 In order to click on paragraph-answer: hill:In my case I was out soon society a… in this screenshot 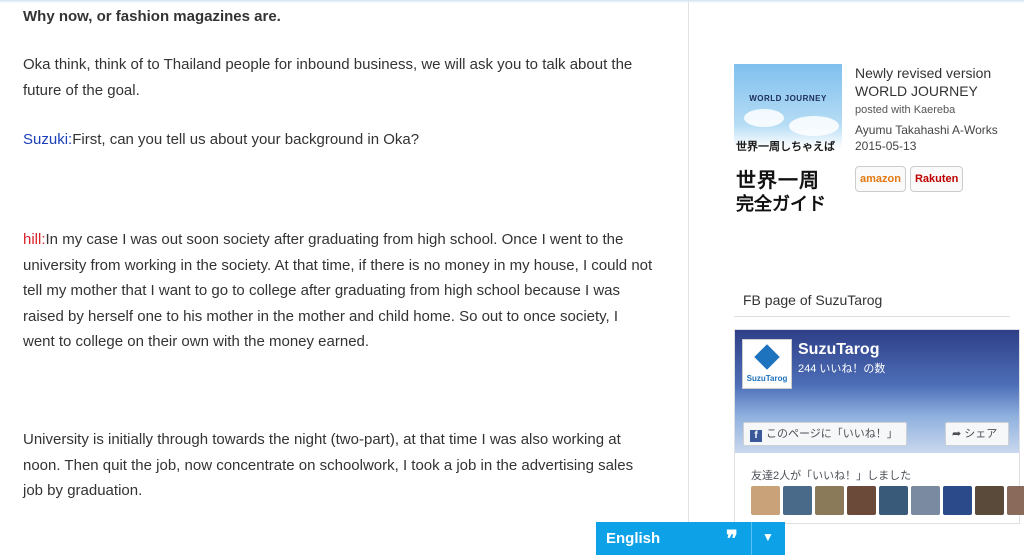, I will do `click(338, 291)`.